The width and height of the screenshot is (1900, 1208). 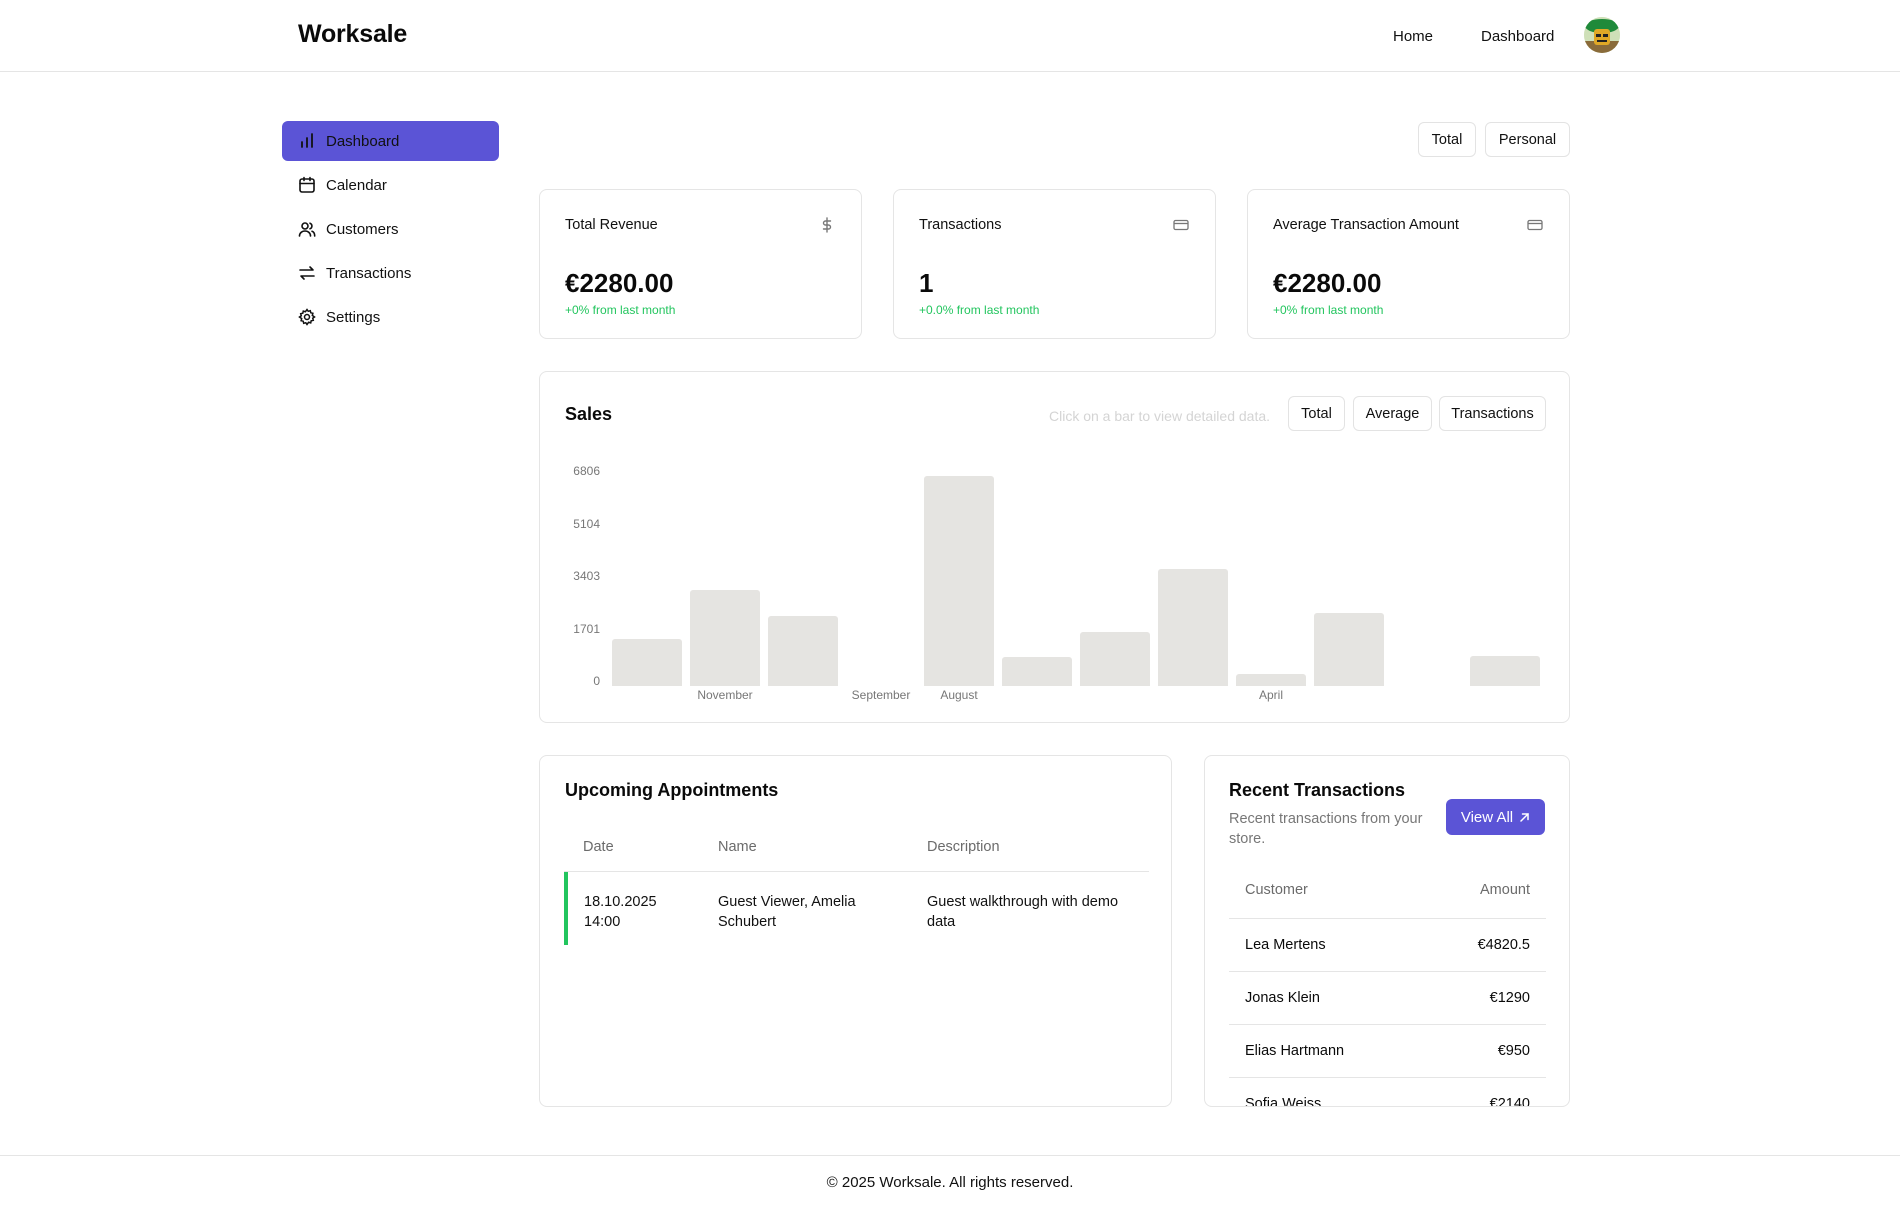 What do you see at coordinates (1276, 890) in the screenshot?
I see `column-header-customer: Customer` at bounding box center [1276, 890].